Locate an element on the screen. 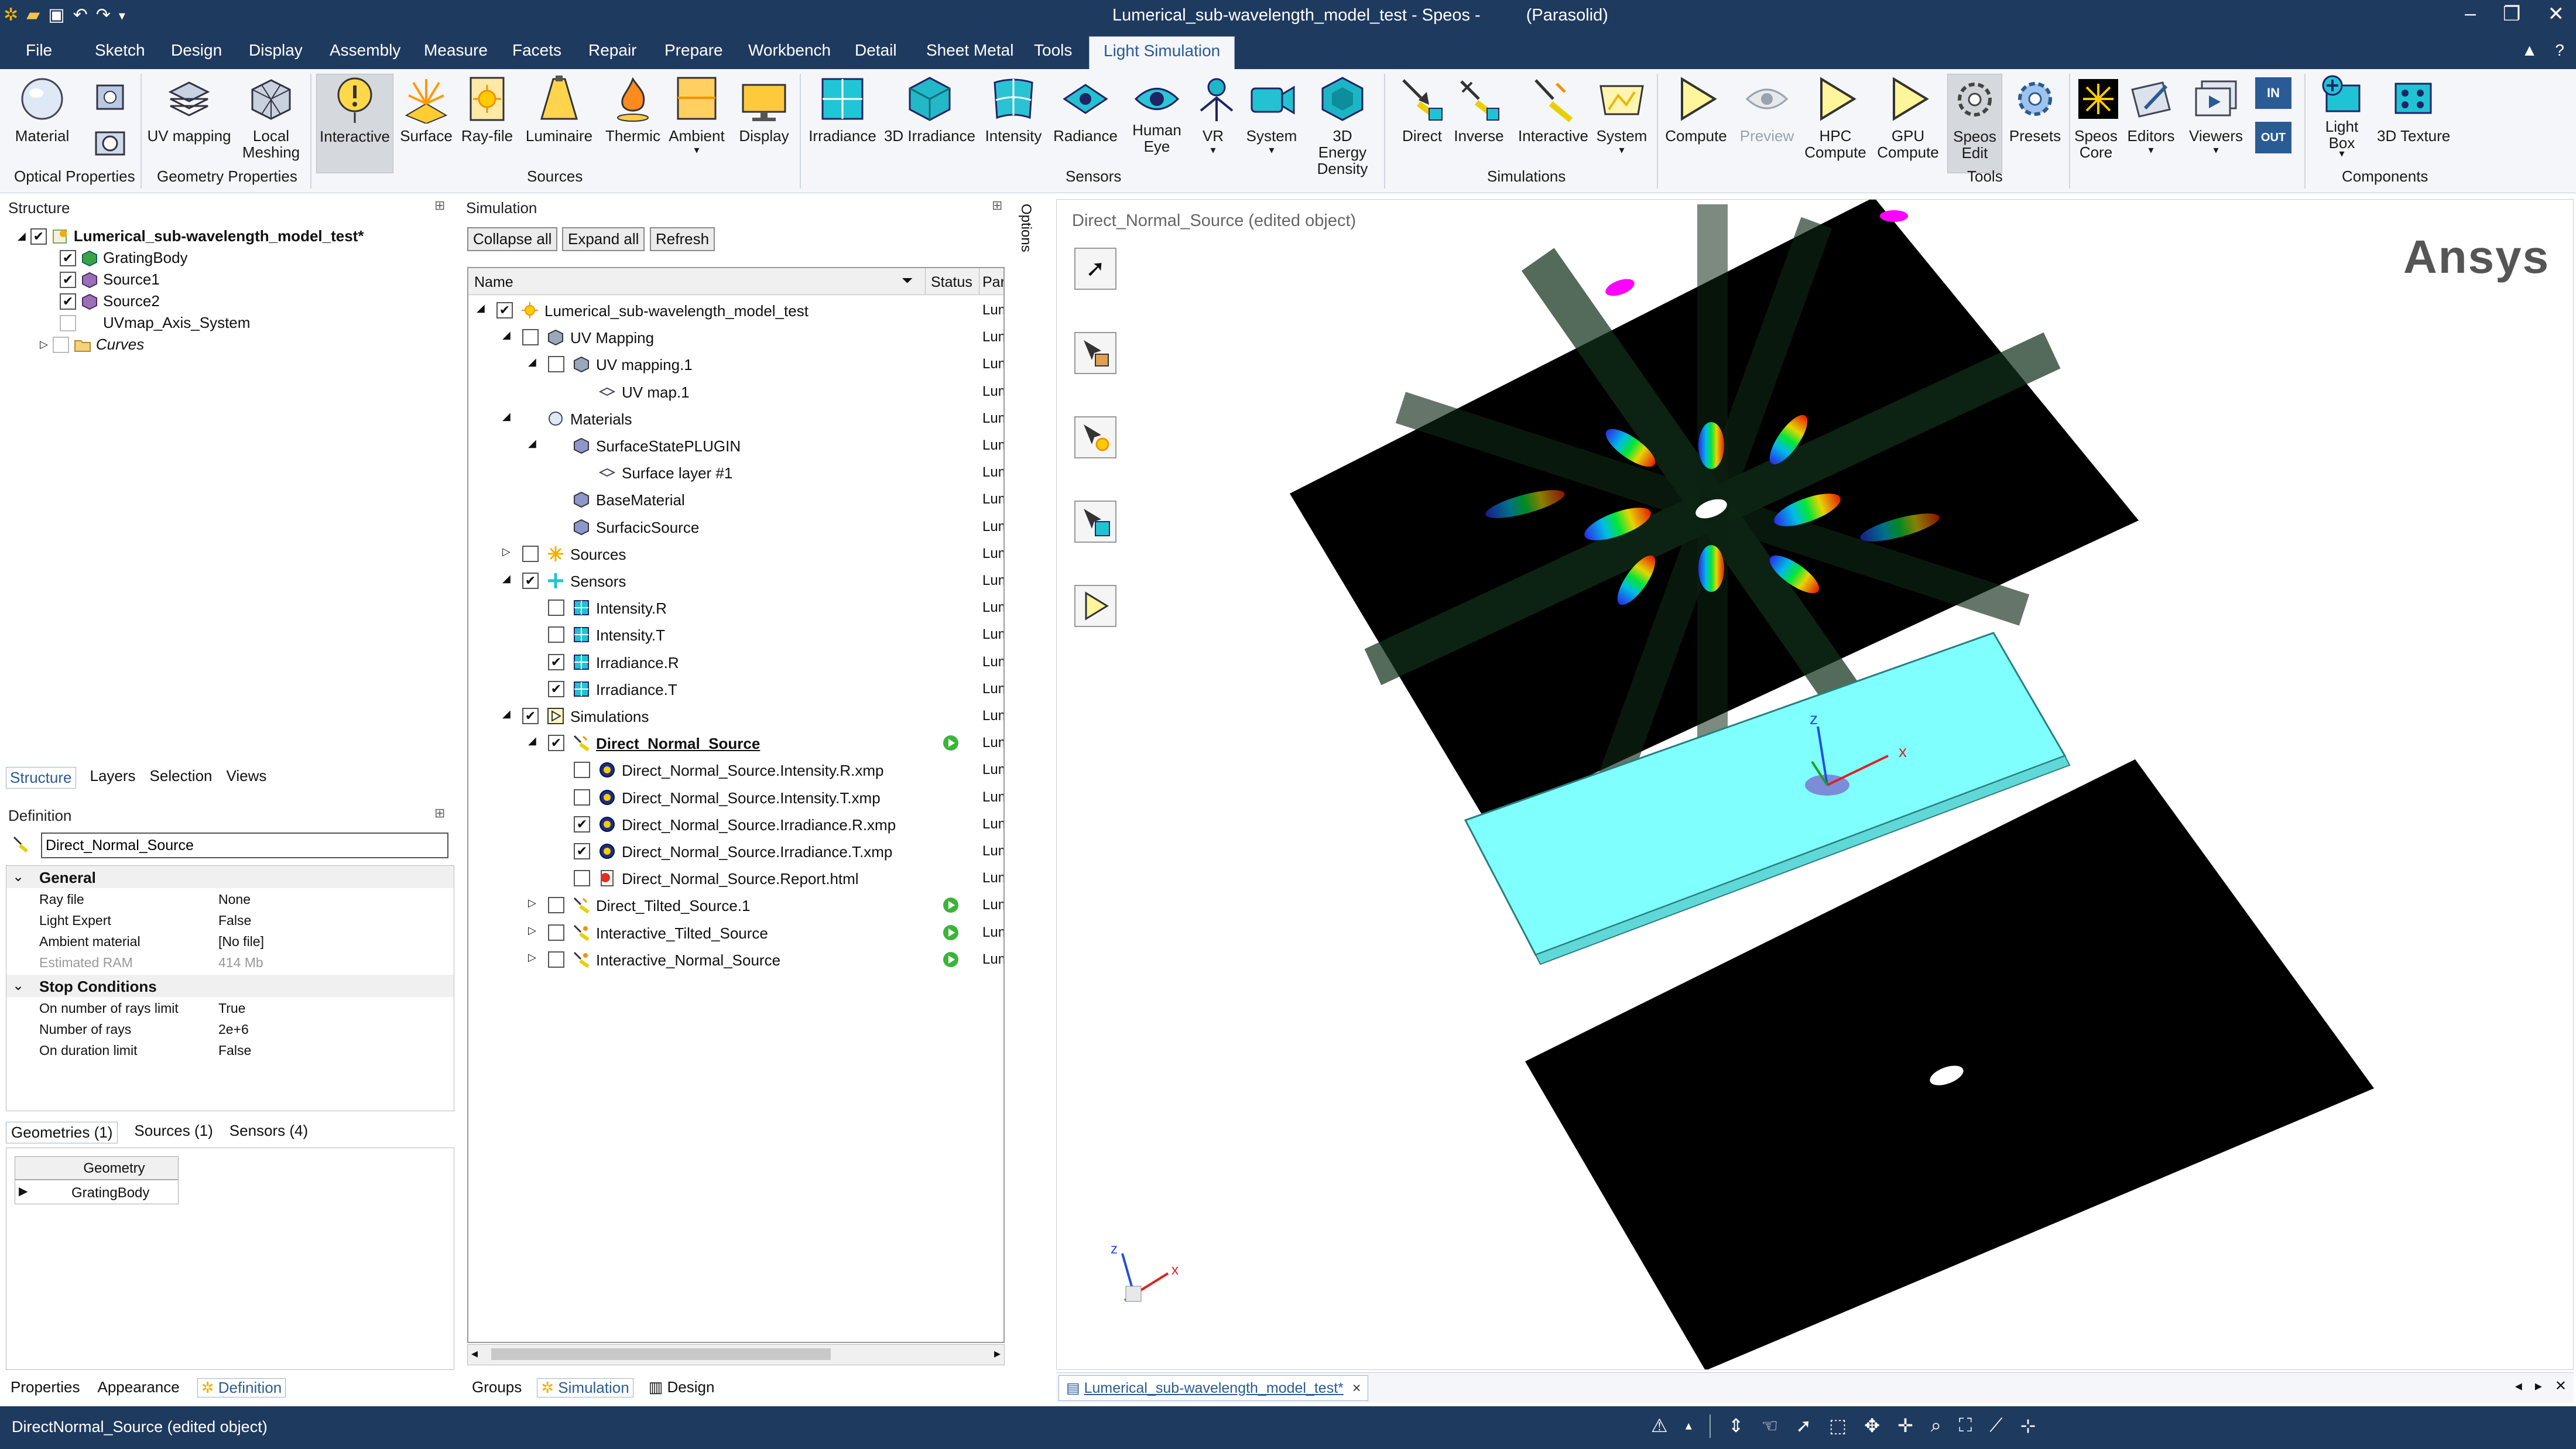 The width and height of the screenshot is (2576, 1449). menu-repair: Repair is located at coordinates (612, 50).